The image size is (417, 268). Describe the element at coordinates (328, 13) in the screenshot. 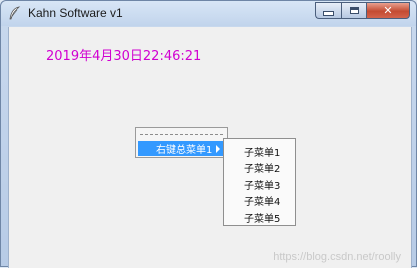

I see `minimize-icon` at that location.